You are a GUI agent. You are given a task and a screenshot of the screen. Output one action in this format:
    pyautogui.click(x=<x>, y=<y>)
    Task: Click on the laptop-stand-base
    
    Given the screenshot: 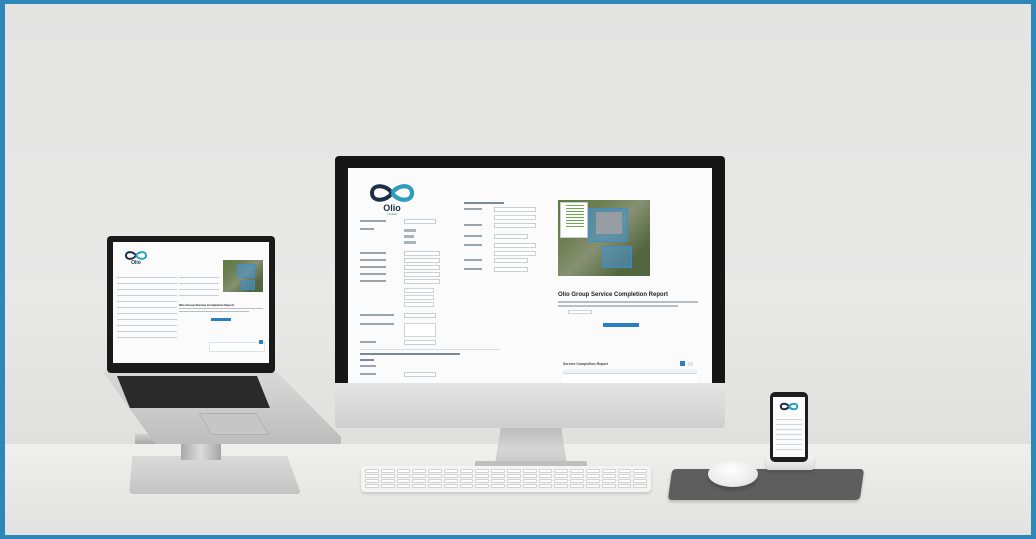 What is the action you would take?
    pyautogui.click(x=215, y=475)
    